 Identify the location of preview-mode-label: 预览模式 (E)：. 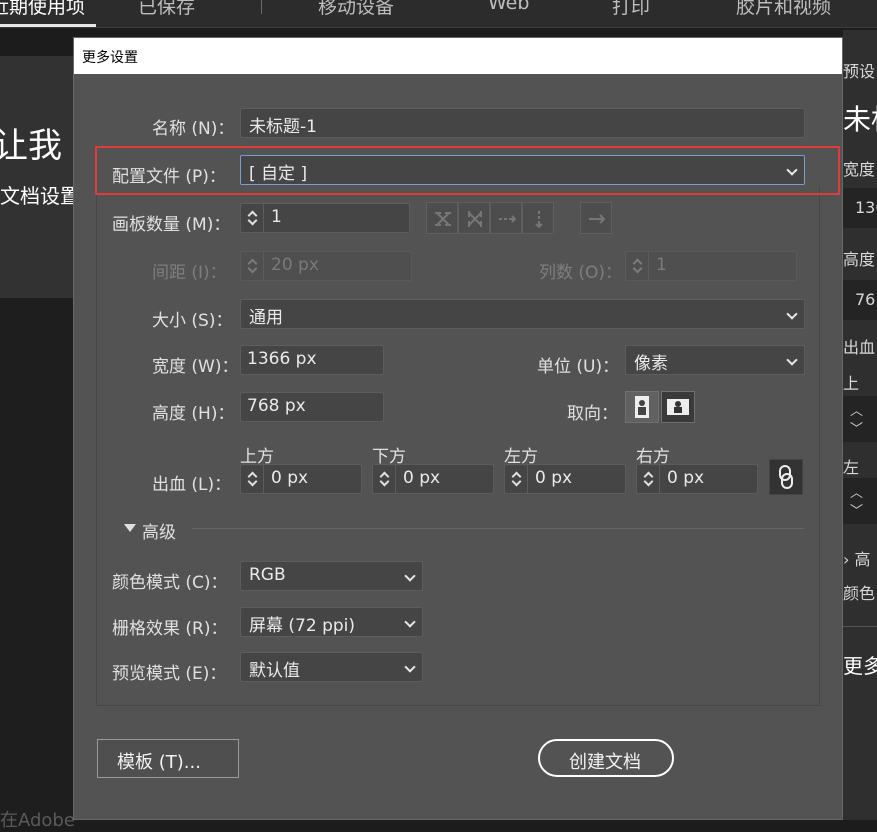
(169, 674).